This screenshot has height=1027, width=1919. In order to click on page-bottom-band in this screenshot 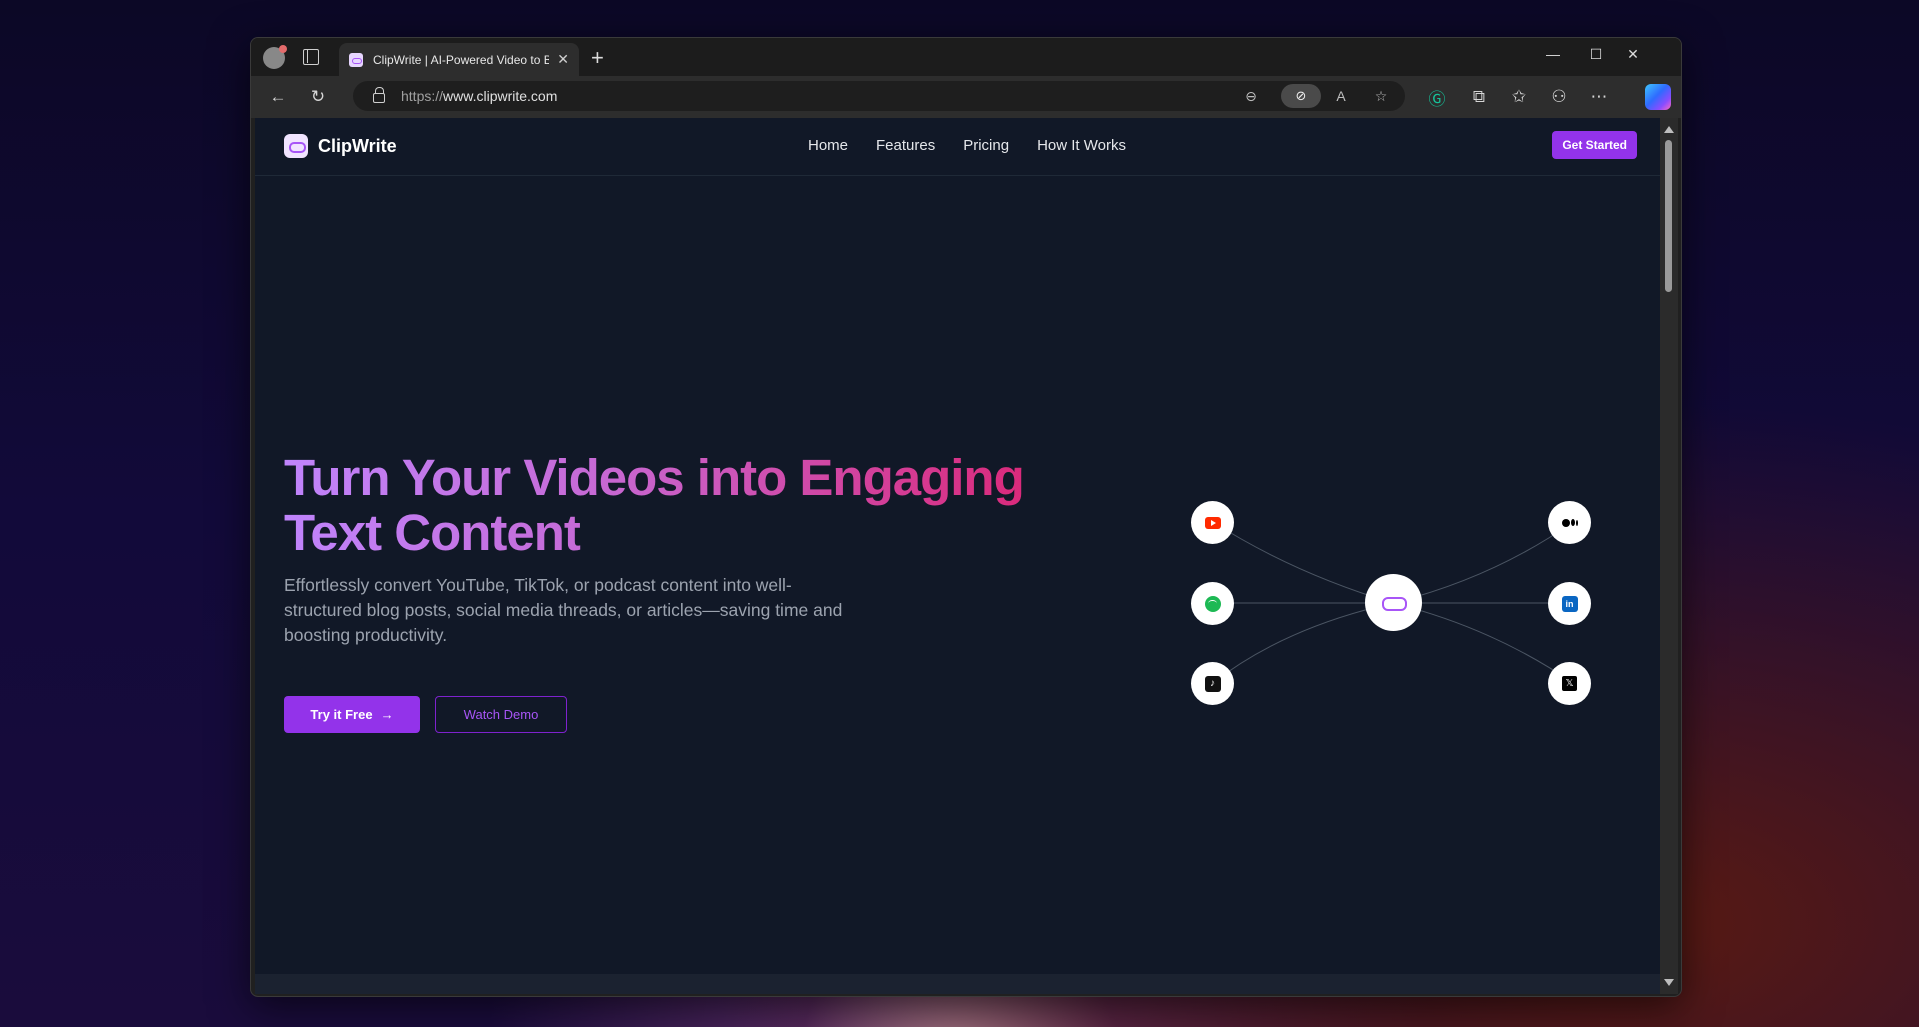, I will do `click(957, 984)`.